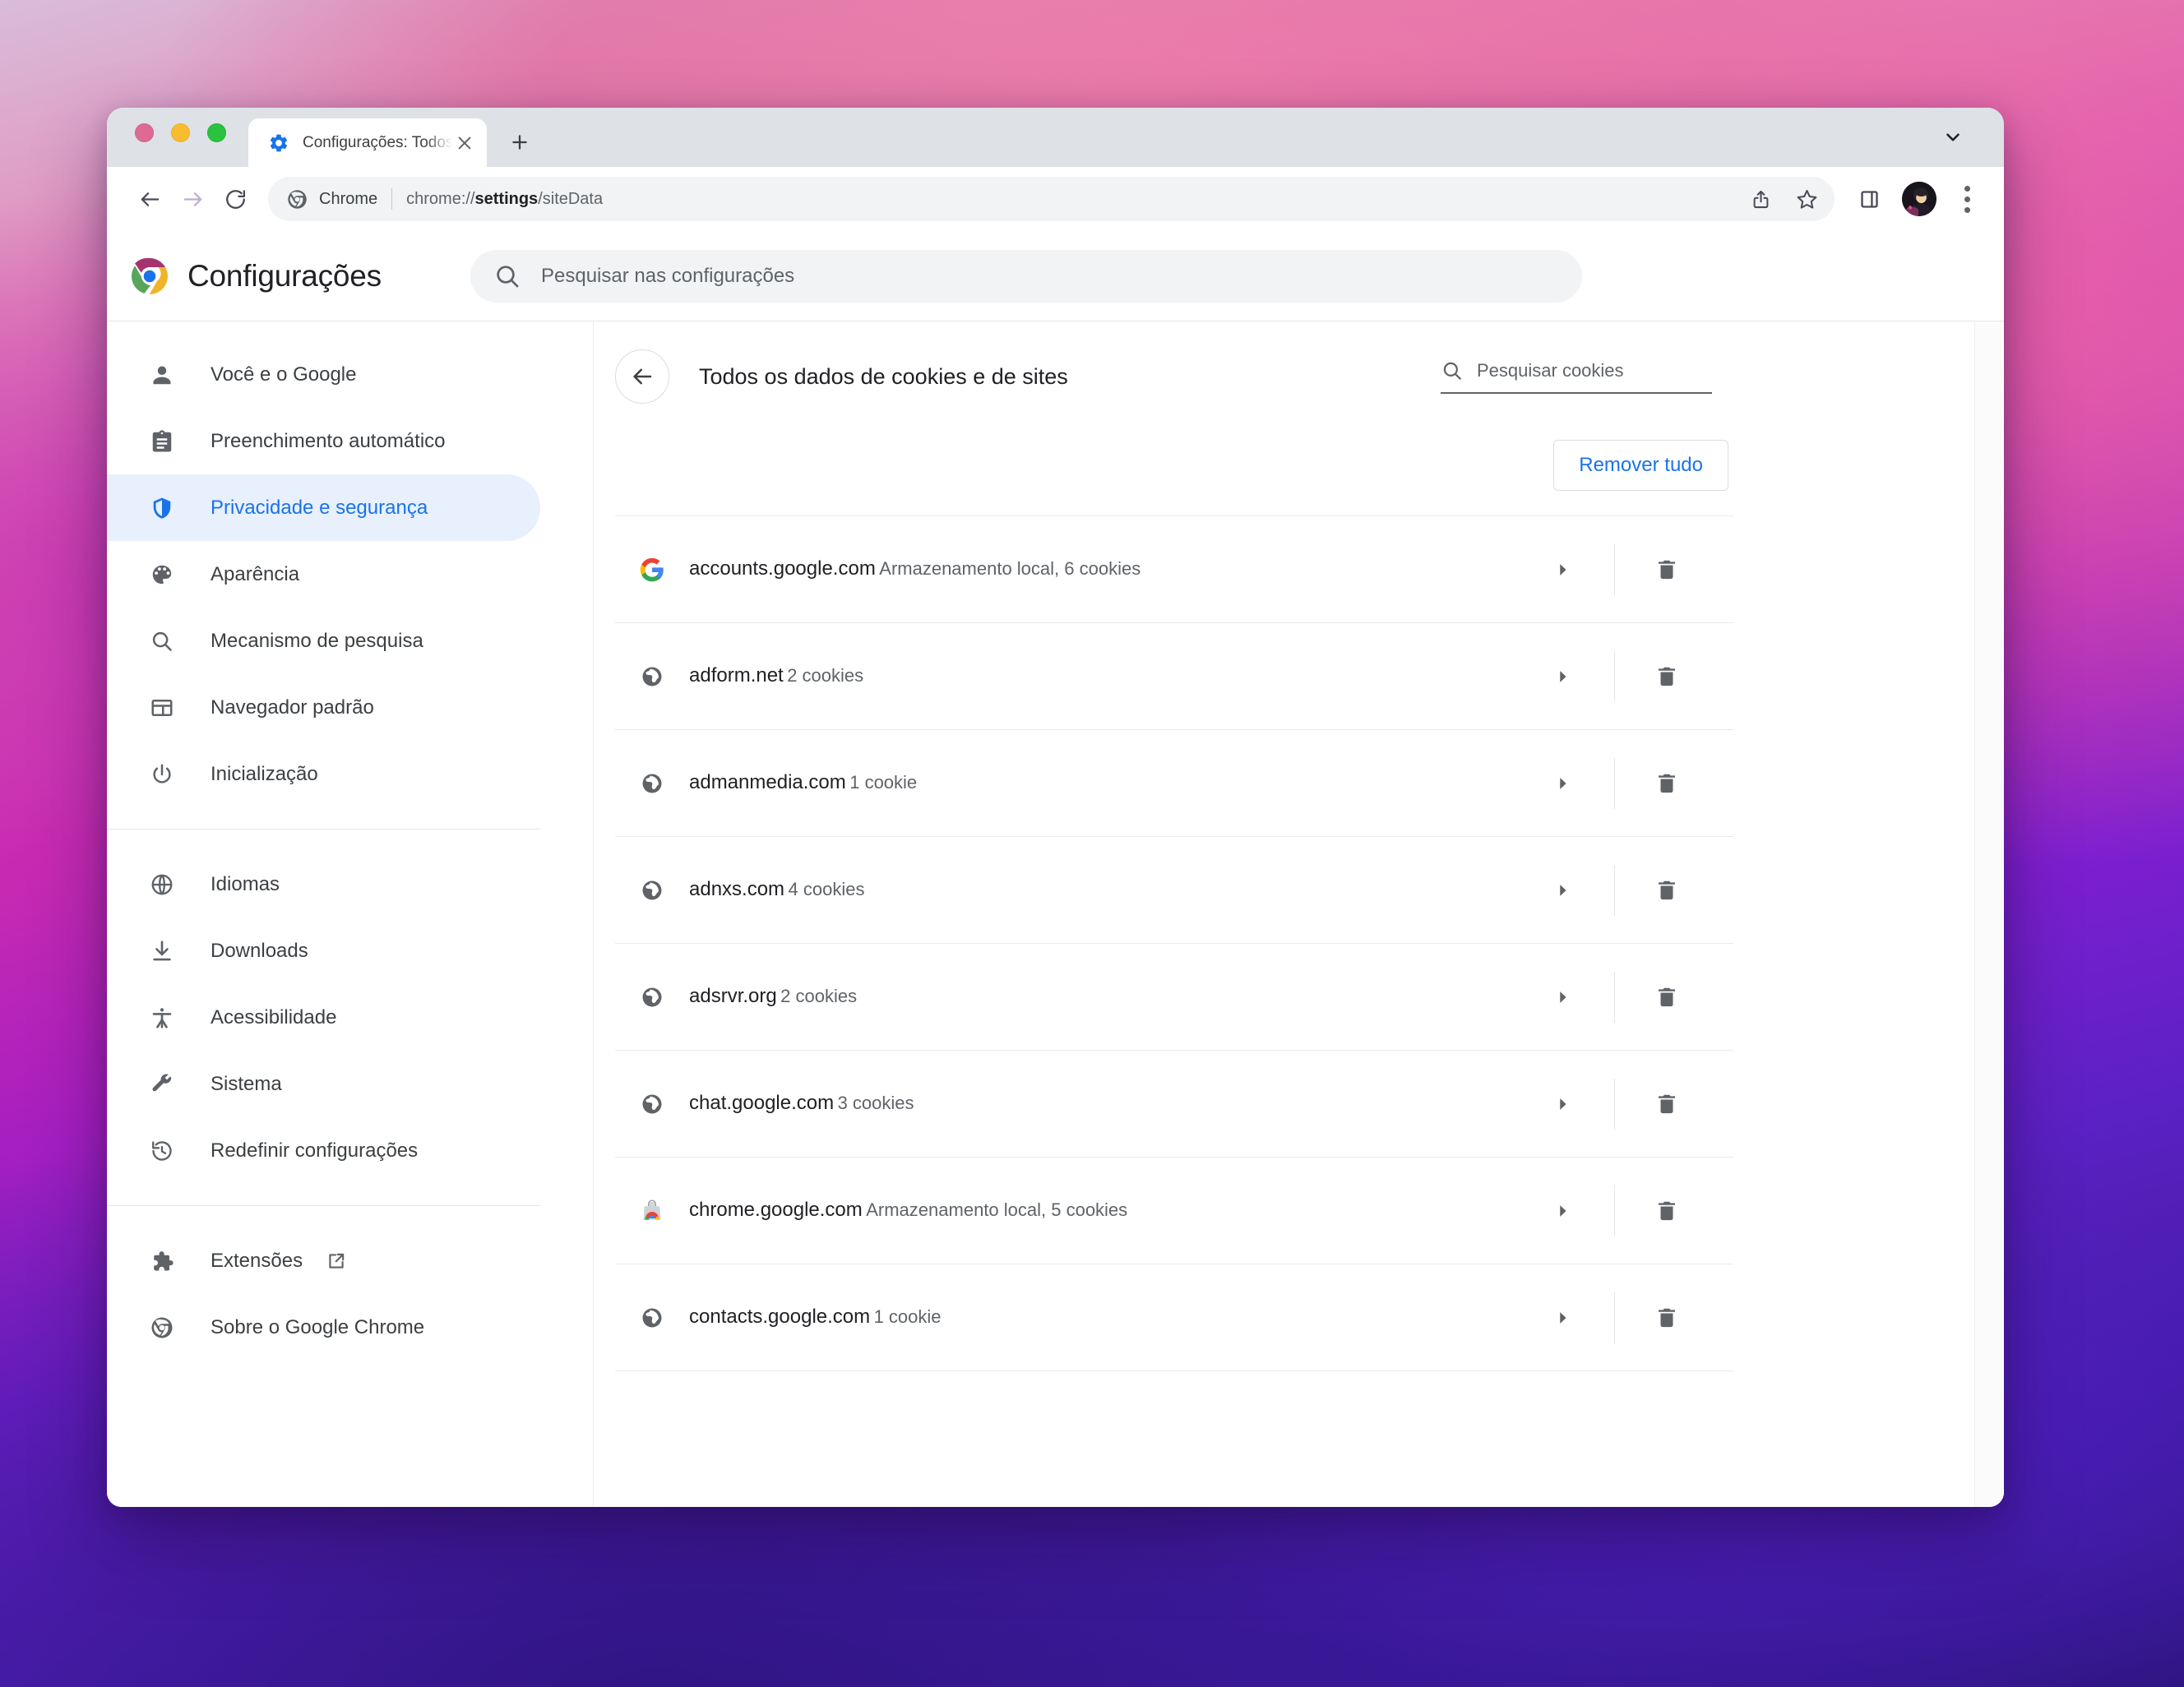 The height and width of the screenshot is (1687, 2184). I want to click on url-suffix: /siteData, so click(571, 198).